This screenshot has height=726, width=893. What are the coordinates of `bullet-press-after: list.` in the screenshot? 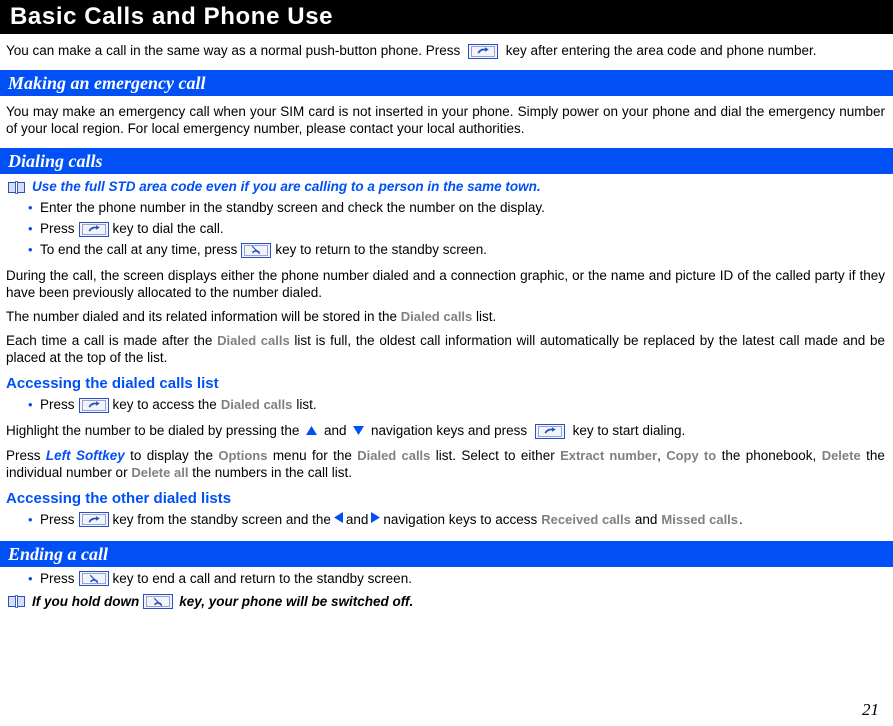 It's located at (306, 404).